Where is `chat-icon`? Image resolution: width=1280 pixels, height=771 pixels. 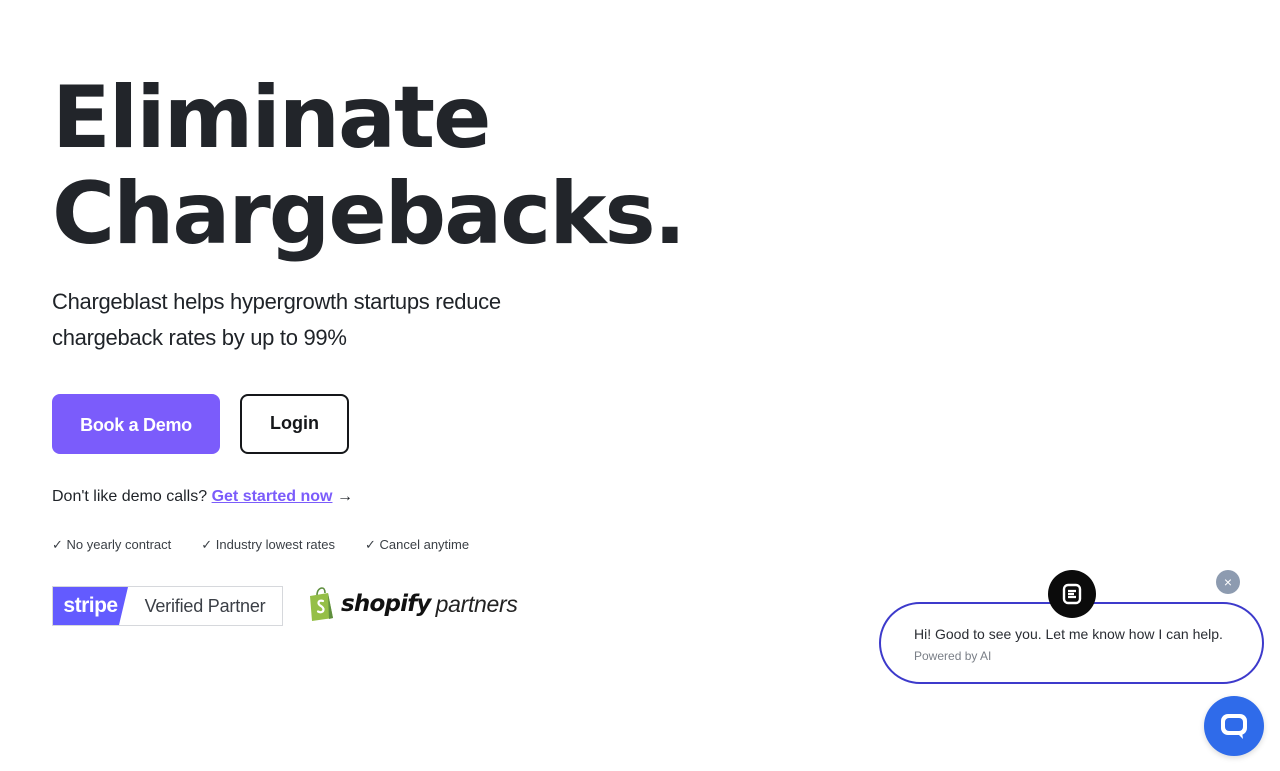 chat-icon is located at coordinates (1234, 726).